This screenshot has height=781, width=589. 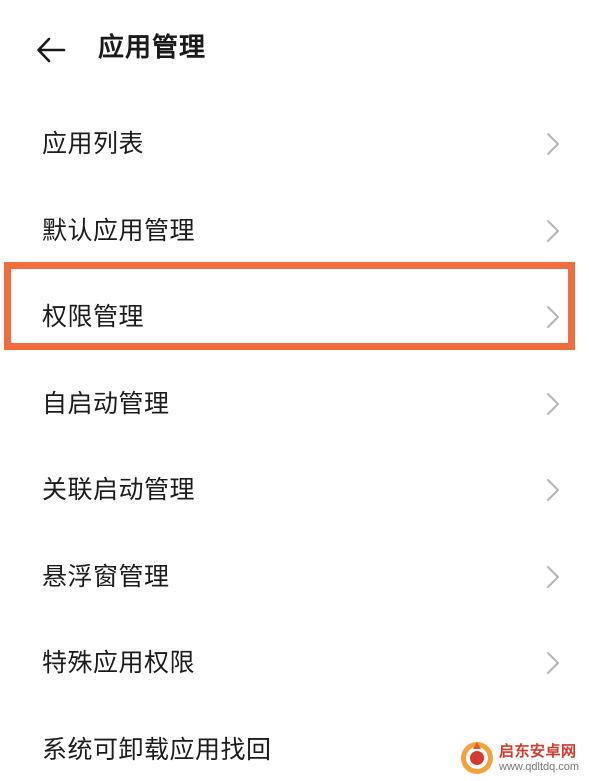 I want to click on menu-item-label: 自启动管理, so click(x=106, y=403).